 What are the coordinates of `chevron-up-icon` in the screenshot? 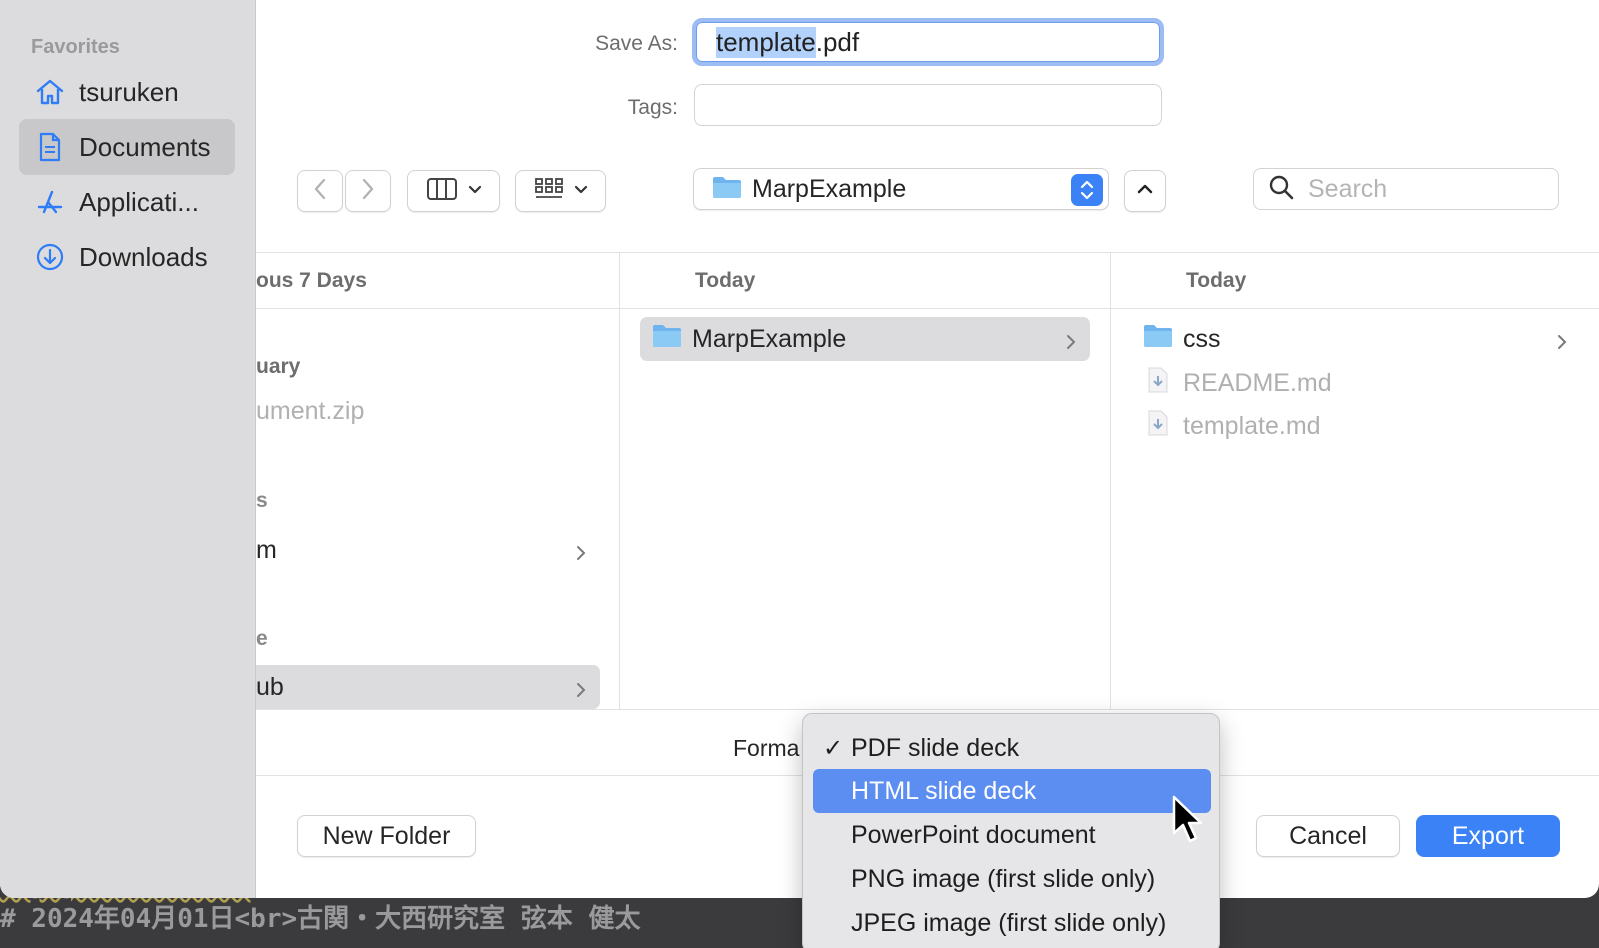 It's located at (1145, 191).